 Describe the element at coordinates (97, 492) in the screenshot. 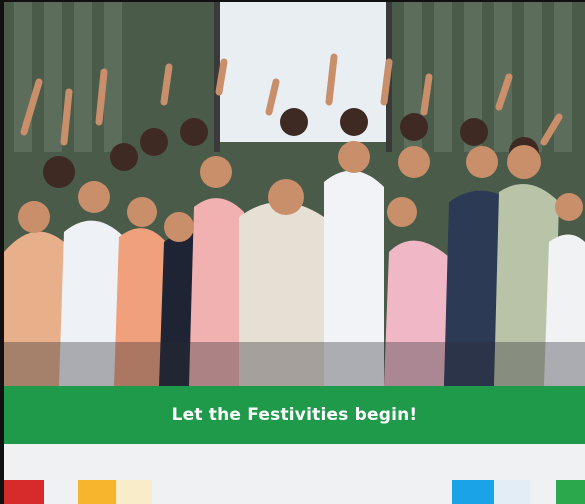

I see `yellow-tile` at that location.